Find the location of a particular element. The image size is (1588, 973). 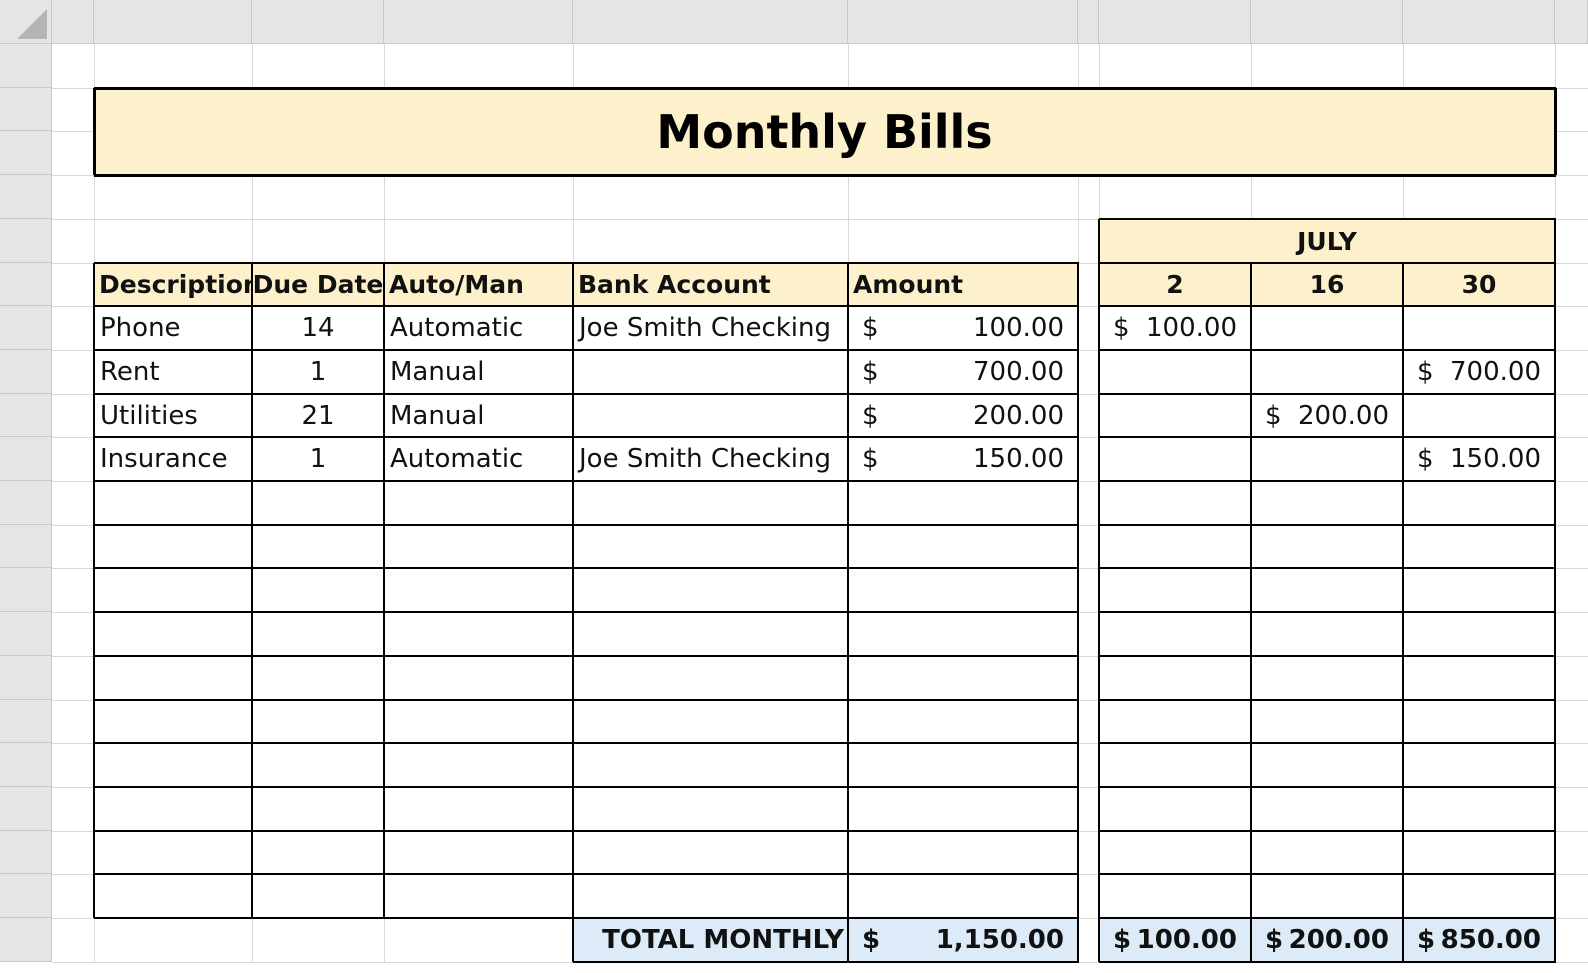

schedule-total-value: 100.00 is located at coordinates (1186, 940).